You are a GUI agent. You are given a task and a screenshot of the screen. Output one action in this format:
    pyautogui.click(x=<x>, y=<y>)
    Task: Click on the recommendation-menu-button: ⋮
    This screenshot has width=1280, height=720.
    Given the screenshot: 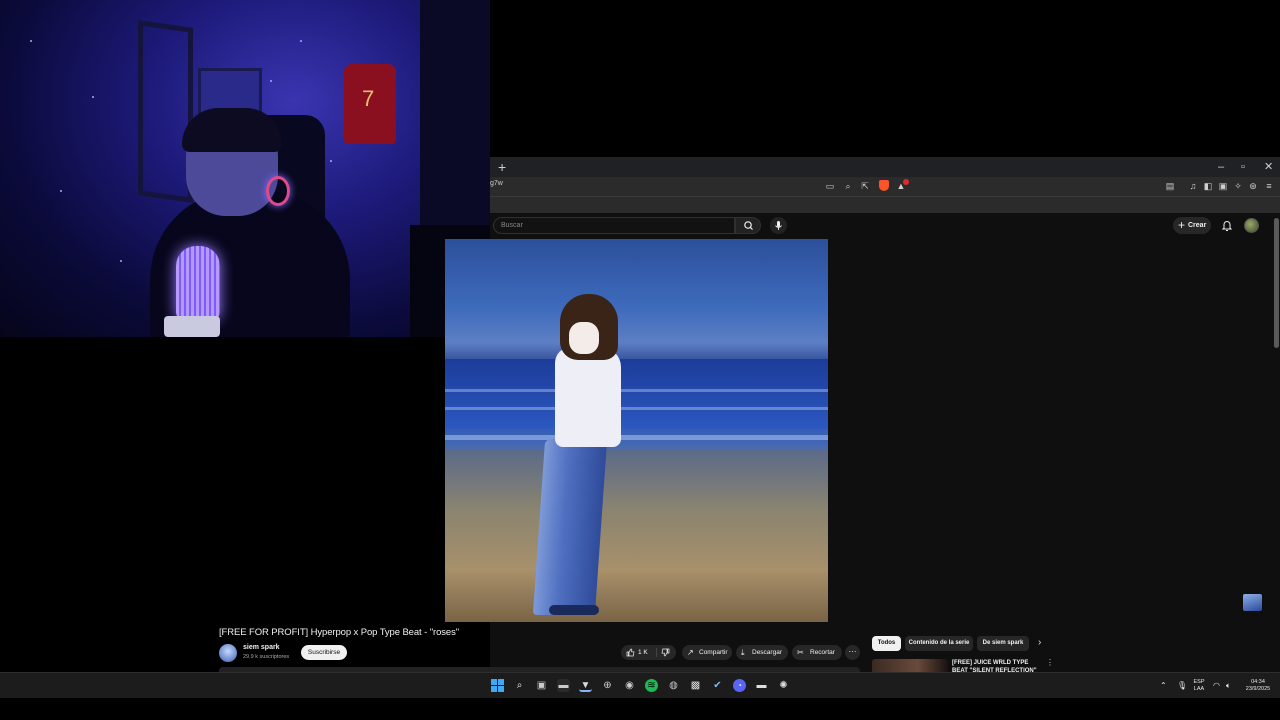 What is the action you would take?
    pyautogui.click(x=1050, y=662)
    